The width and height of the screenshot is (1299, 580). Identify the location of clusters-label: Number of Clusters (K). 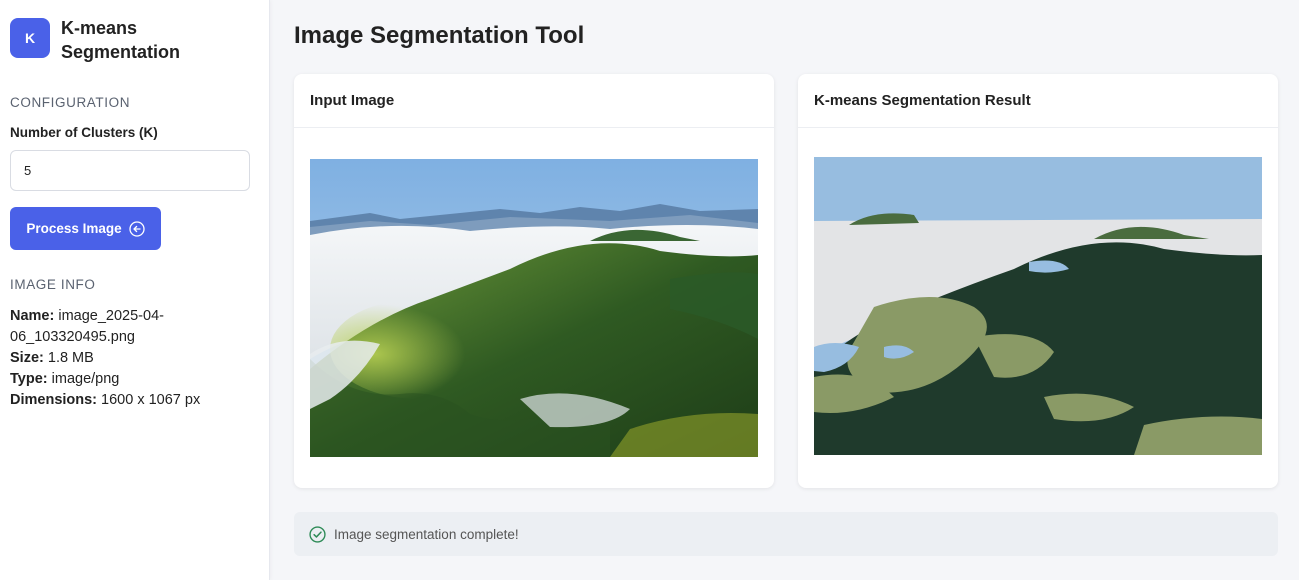
(84, 132).